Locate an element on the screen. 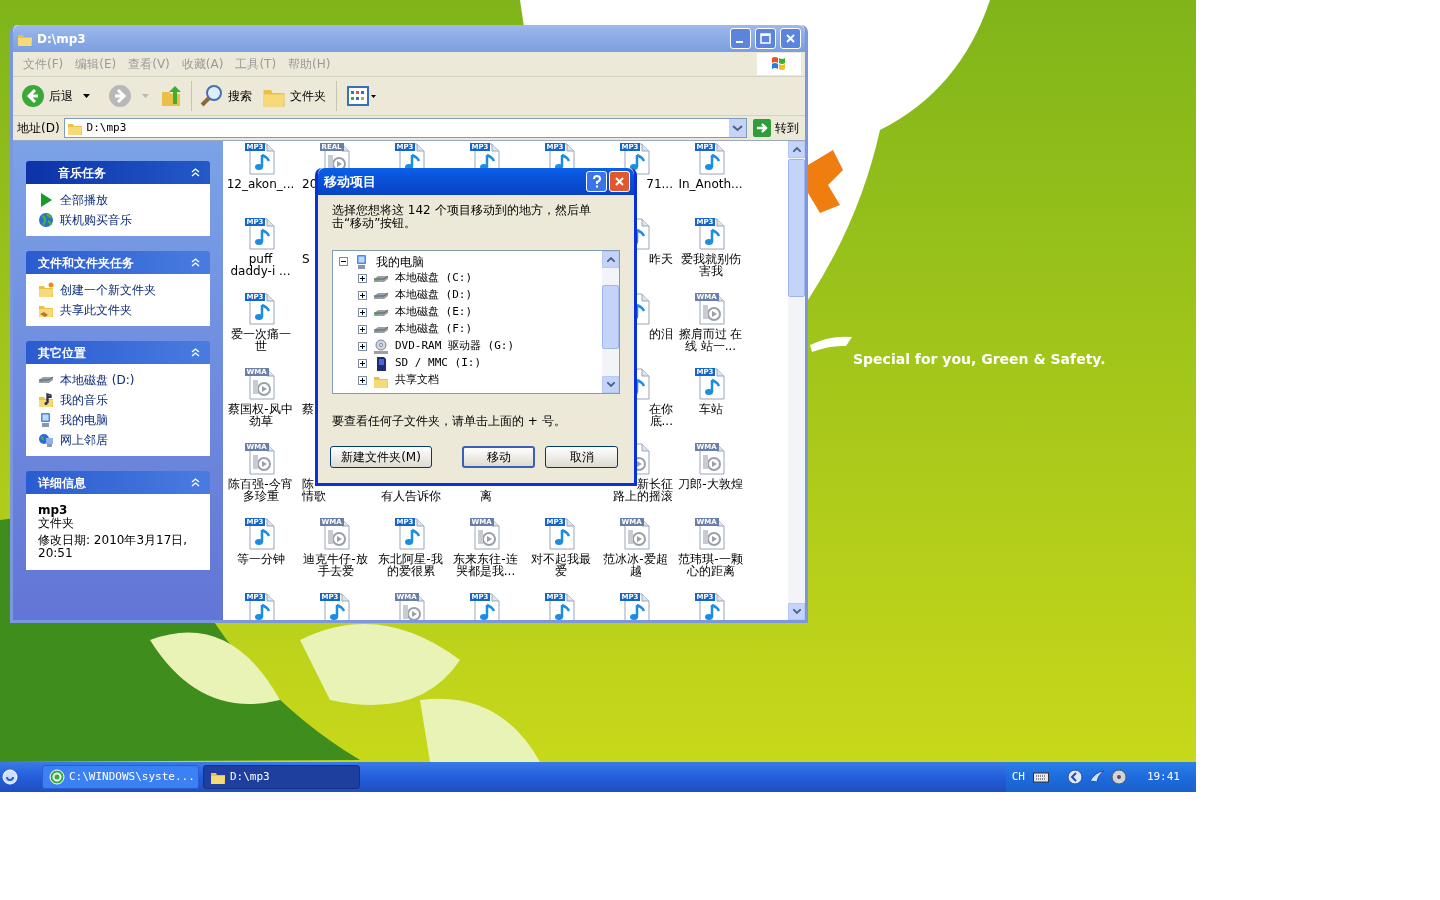  file-name: 的泪 is located at coordinates (661, 334).